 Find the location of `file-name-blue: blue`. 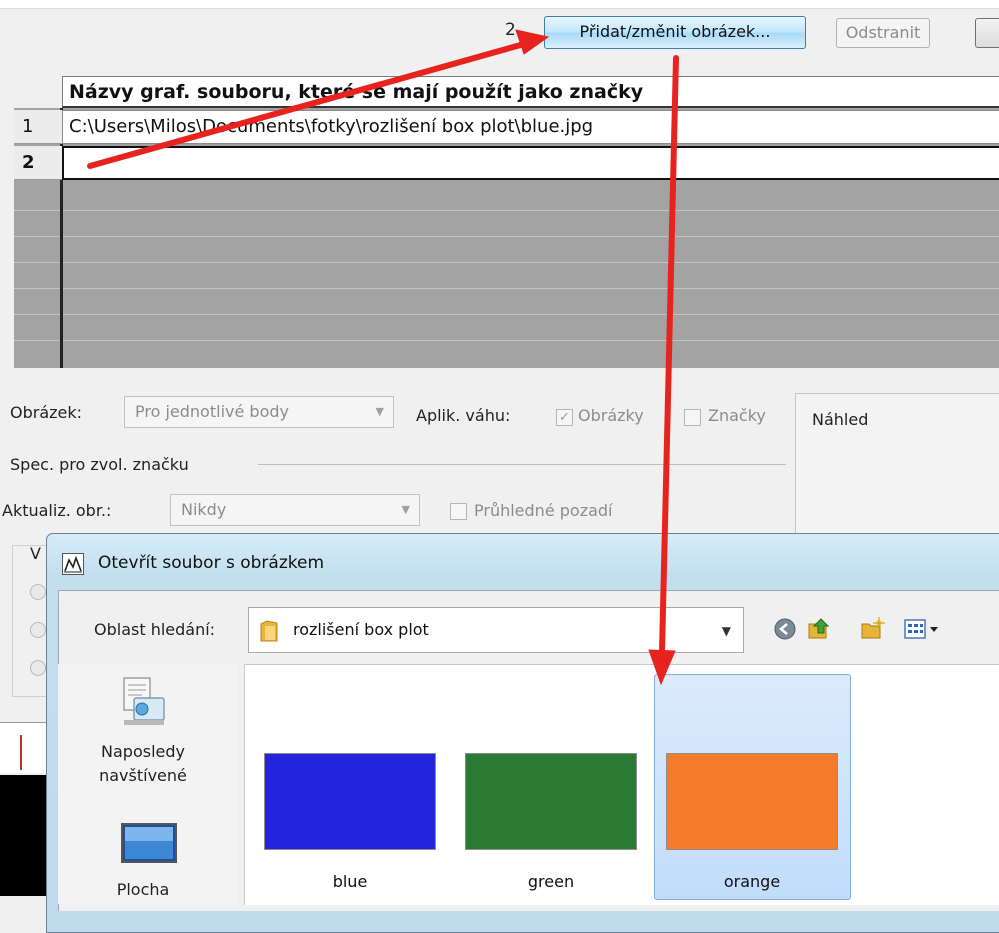

file-name-blue: blue is located at coordinates (350, 881).